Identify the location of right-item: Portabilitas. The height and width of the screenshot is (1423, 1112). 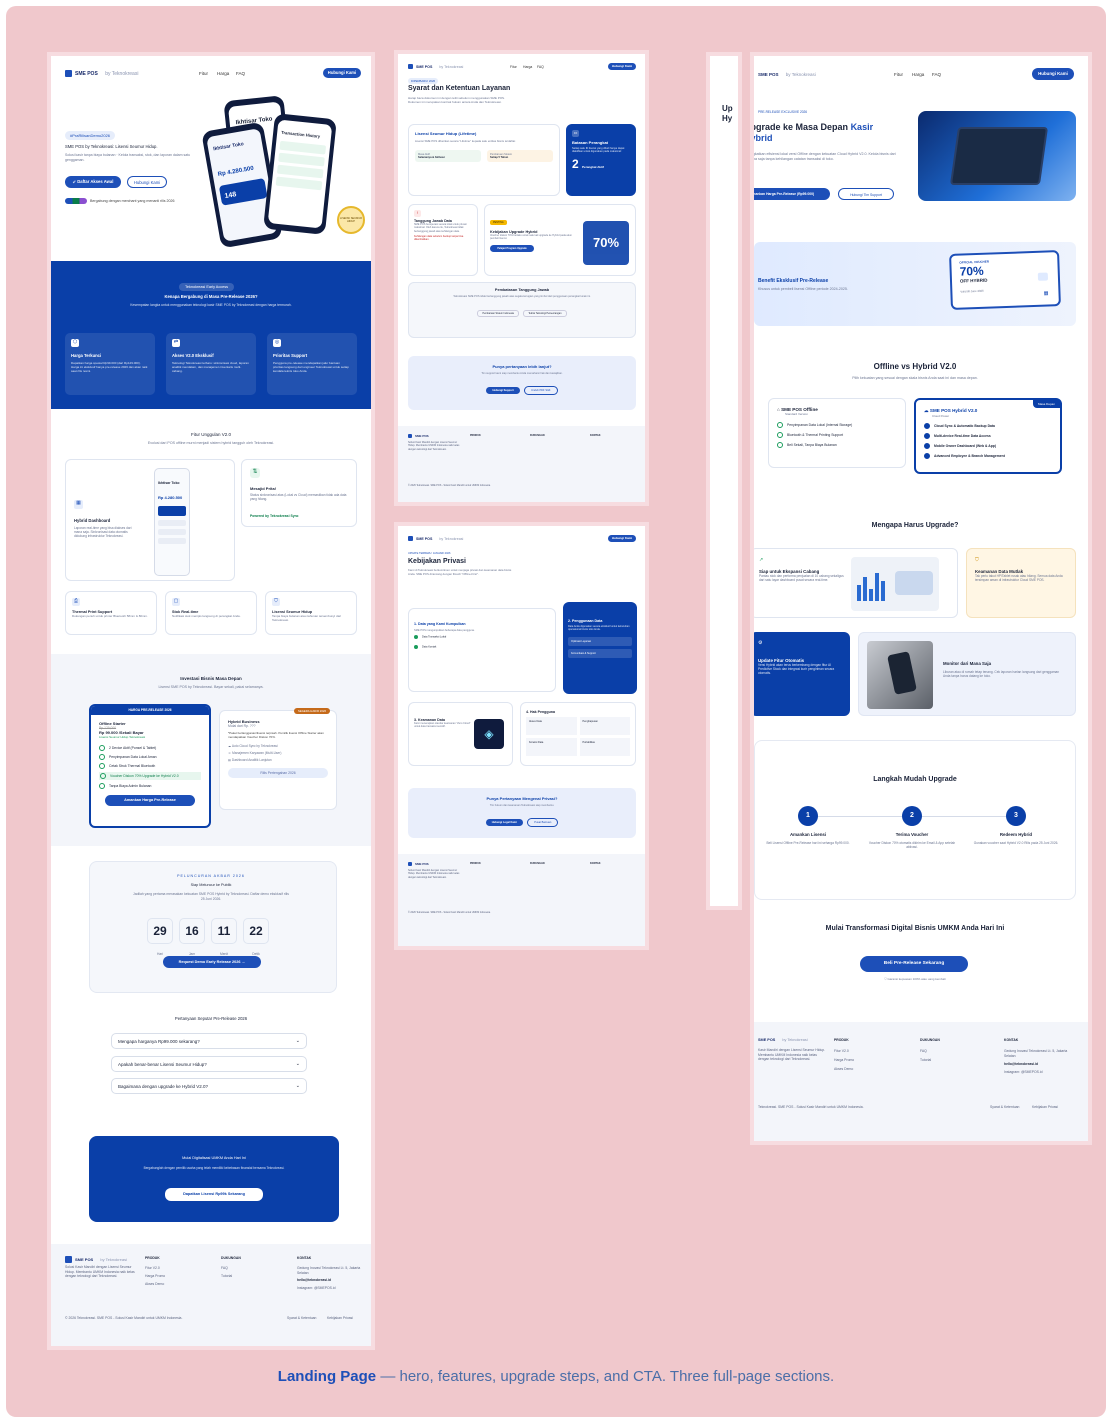
(604, 747).